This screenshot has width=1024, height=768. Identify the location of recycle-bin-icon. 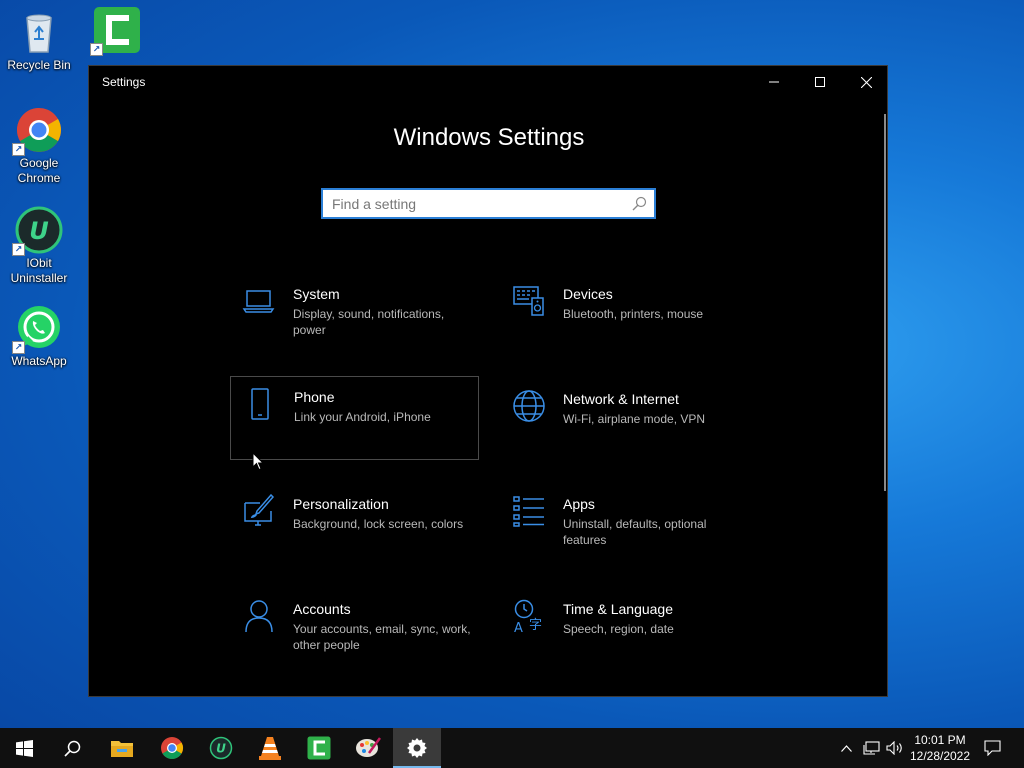
(39, 32).